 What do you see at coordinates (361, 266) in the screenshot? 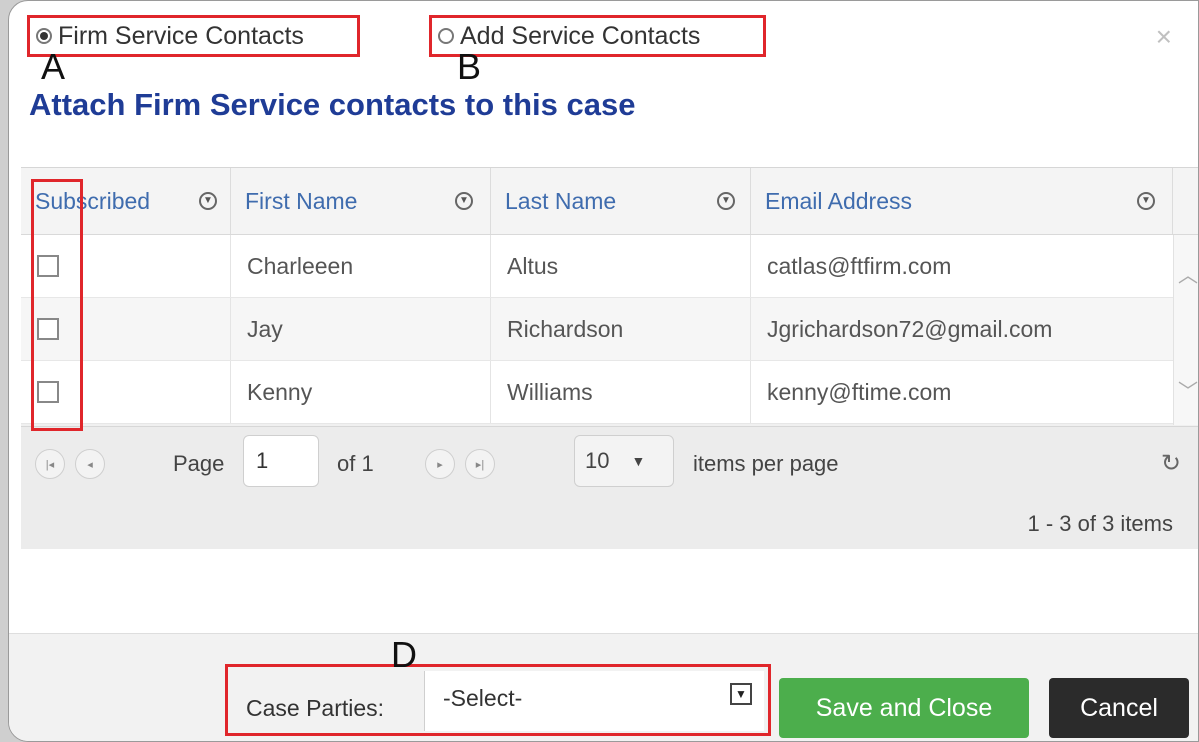
I see `first-name-cell: Charleeen` at bounding box center [361, 266].